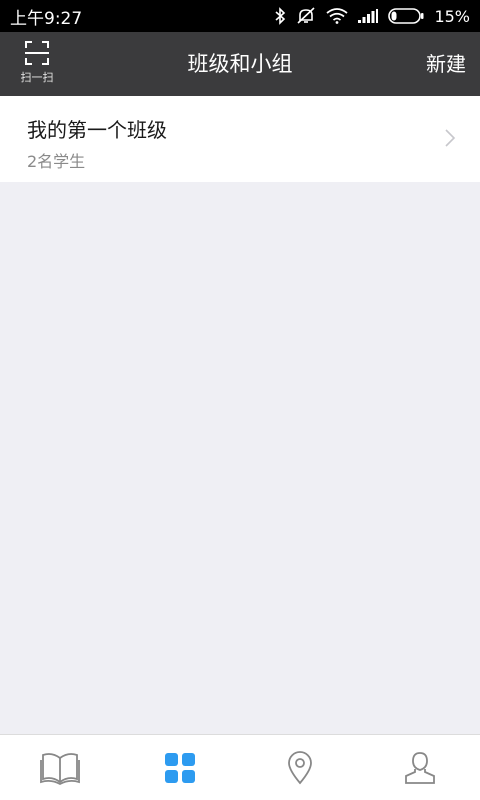 Image resolution: width=480 pixels, height=800 pixels. I want to click on nav-bar: 扫一扫 班级和小组 新建, so click(240, 64).